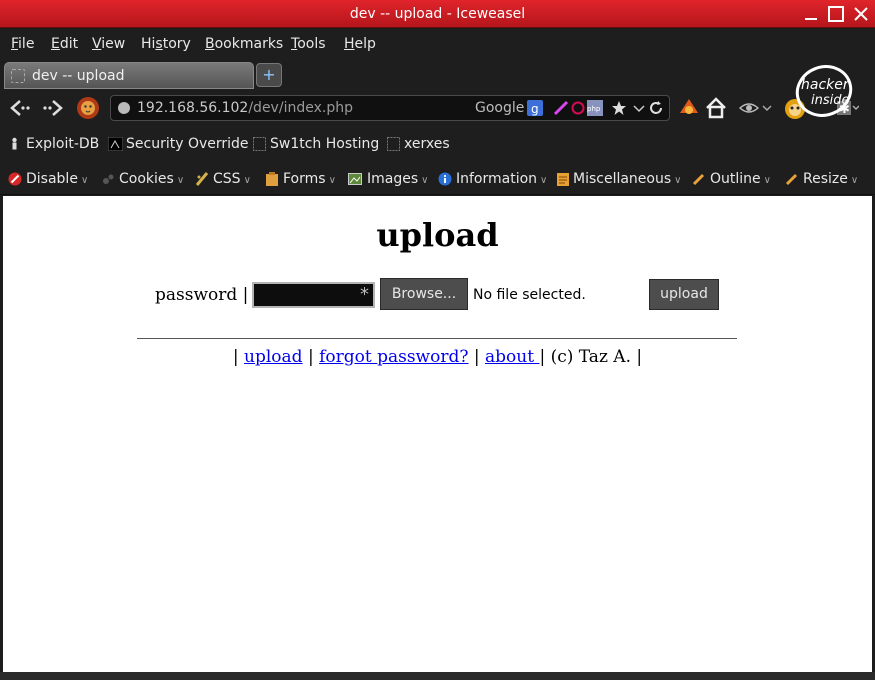 This screenshot has height=680, width=875. What do you see at coordinates (563, 179) in the screenshot?
I see `miscellaneous-icon` at bounding box center [563, 179].